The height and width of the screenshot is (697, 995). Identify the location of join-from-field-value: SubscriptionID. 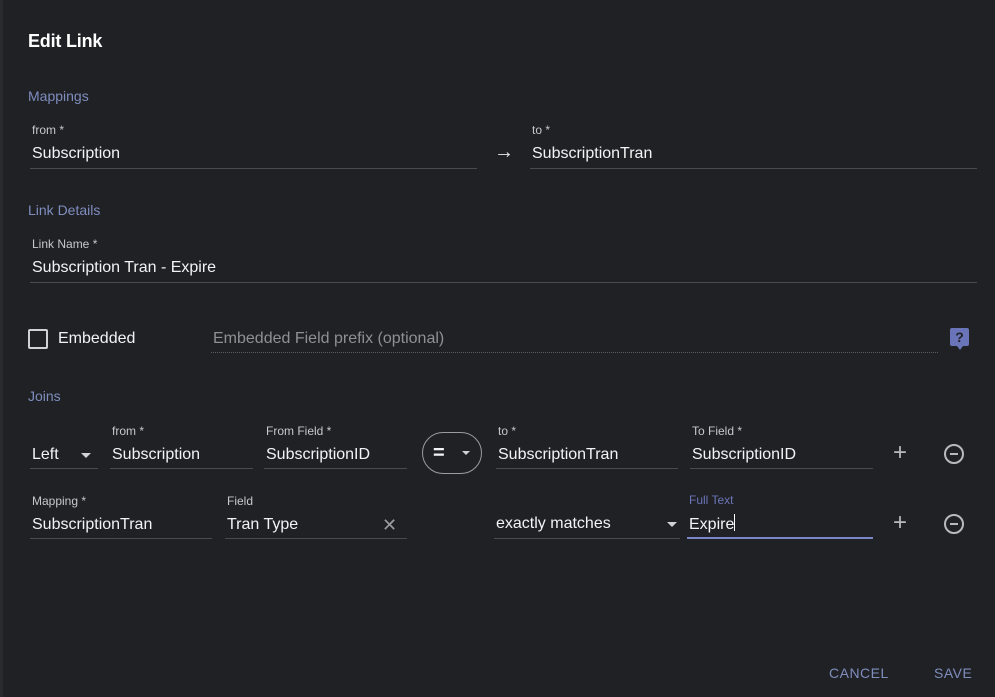
(318, 454).